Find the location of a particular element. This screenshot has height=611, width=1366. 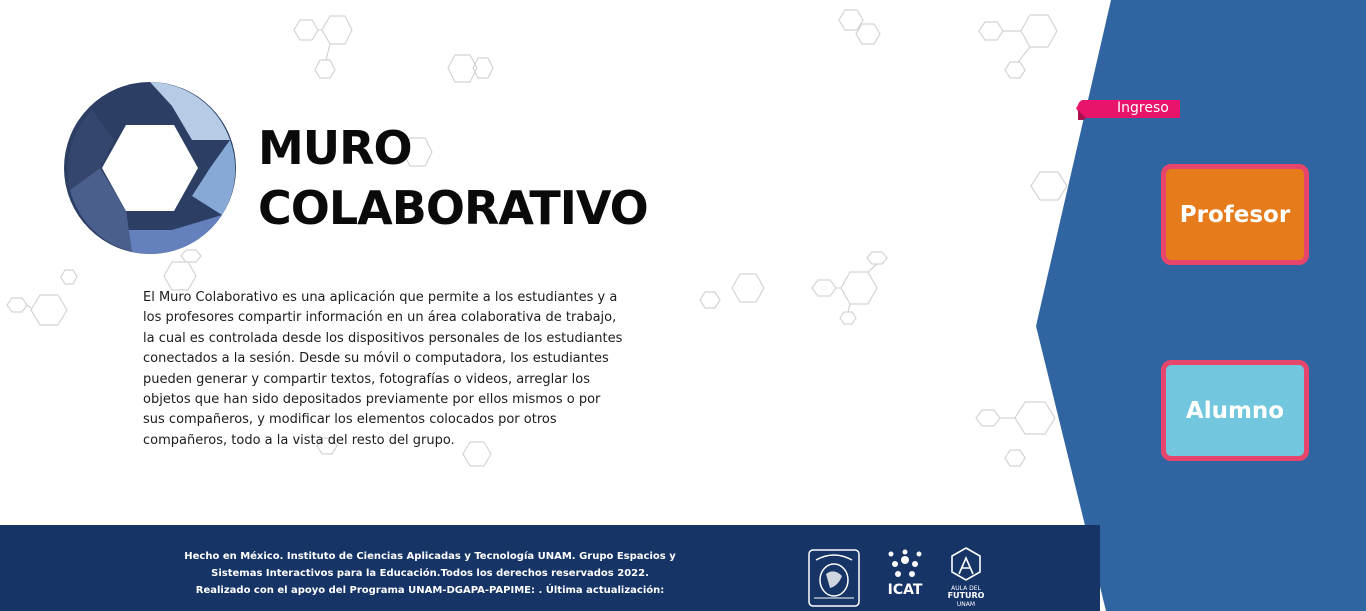

profesor-button-label: Profesor is located at coordinates (1235, 214).